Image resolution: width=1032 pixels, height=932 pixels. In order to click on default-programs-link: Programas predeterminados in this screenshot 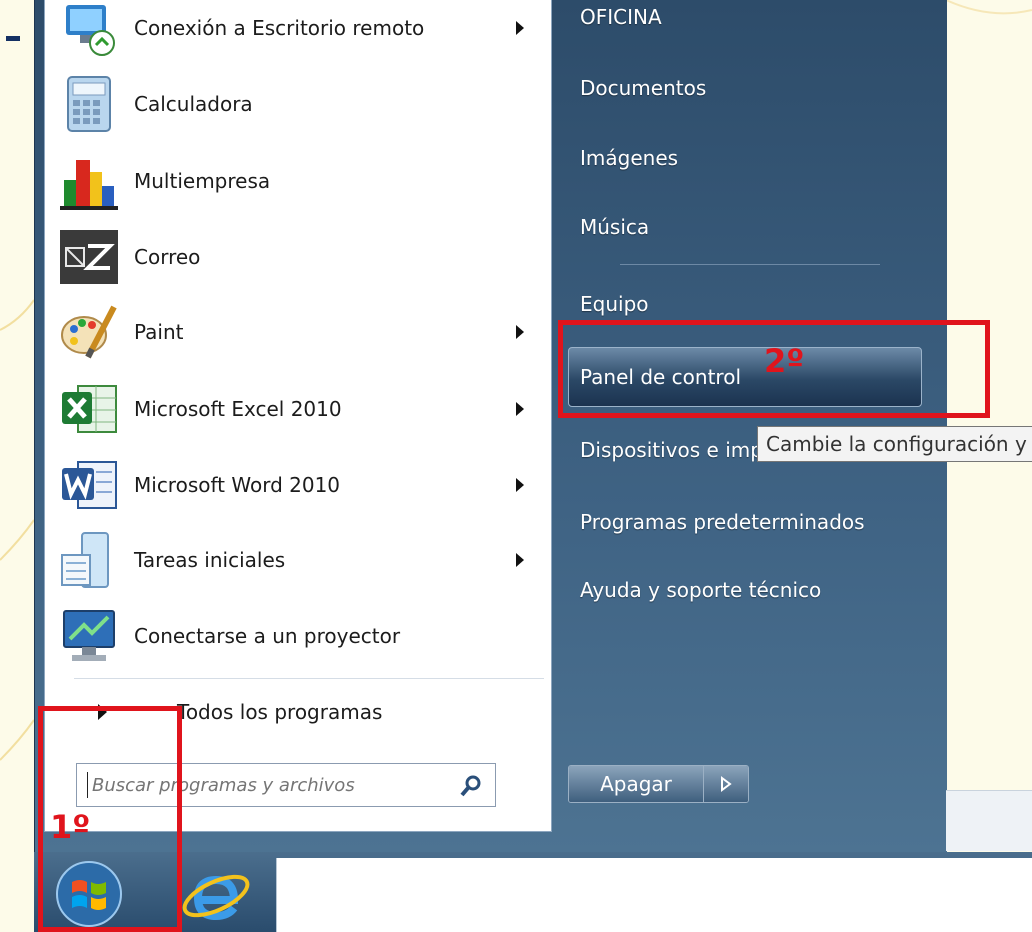, I will do `click(722, 522)`.